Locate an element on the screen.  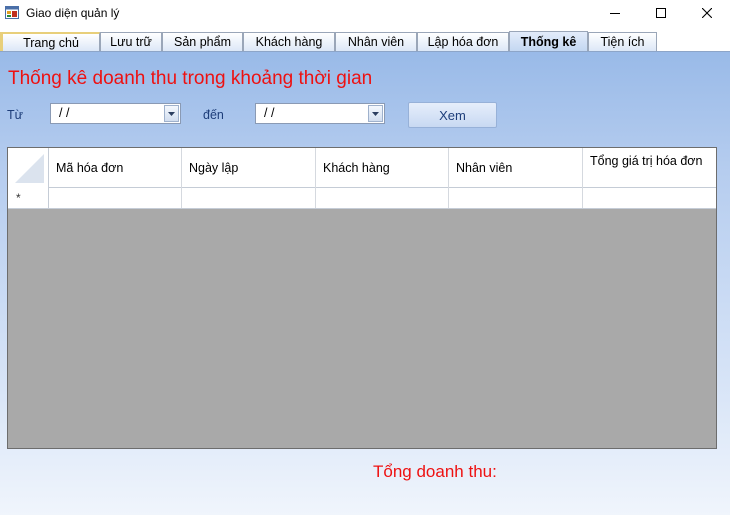
grid-select-all-cell is located at coordinates (28, 168).